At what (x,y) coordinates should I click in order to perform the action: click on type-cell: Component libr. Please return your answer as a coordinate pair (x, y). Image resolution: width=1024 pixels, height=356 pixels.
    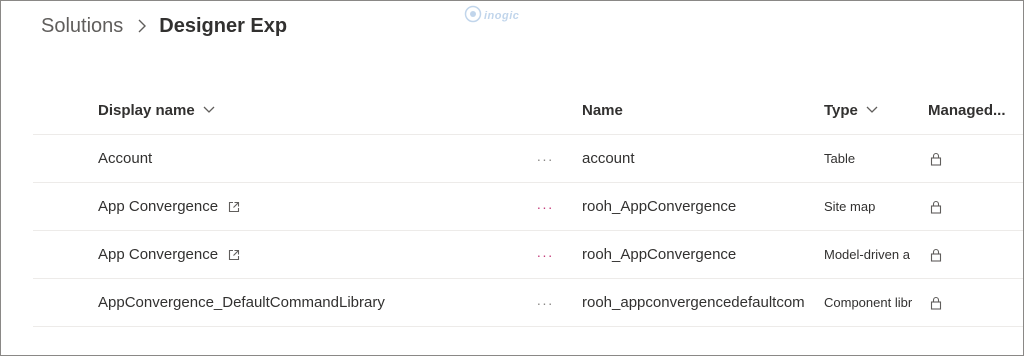
    Looking at the image, I should click on (868, 302).